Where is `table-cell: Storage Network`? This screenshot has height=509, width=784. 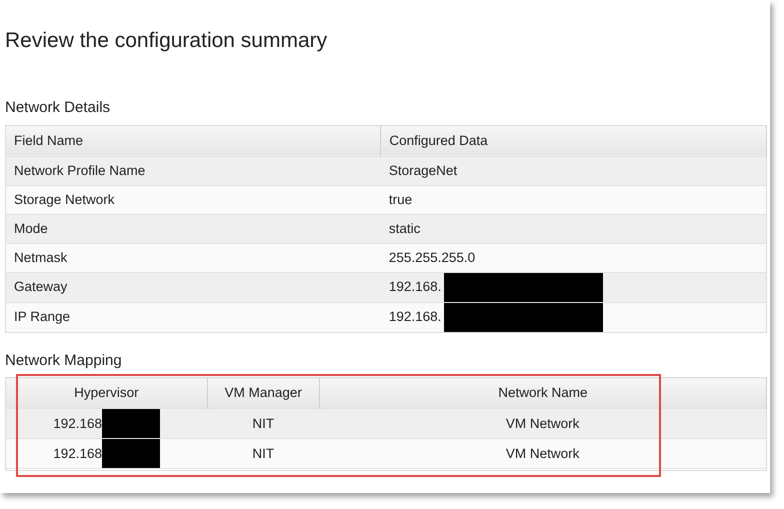 table-cell: Storage Network is located at coordinates (193, 199).